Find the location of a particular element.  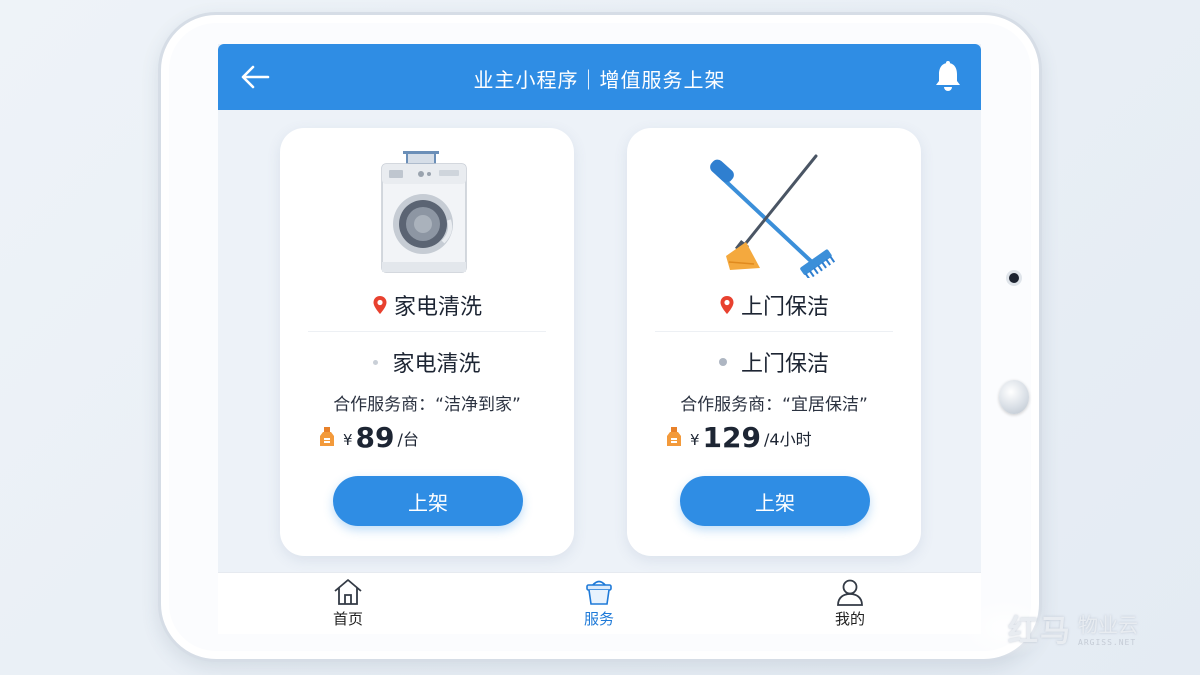

price-unit: /台 is located at coordinates (408, 439).